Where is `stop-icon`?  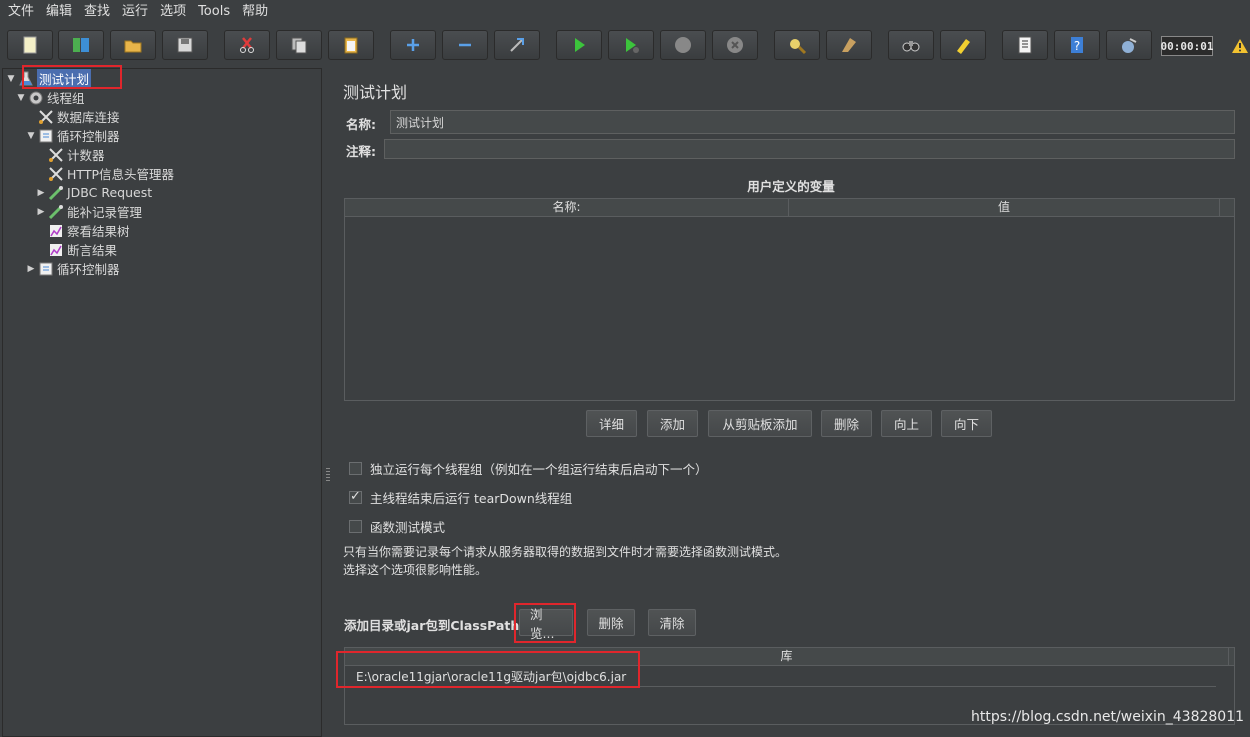 stop-icon is located at coordinates (683, 45).